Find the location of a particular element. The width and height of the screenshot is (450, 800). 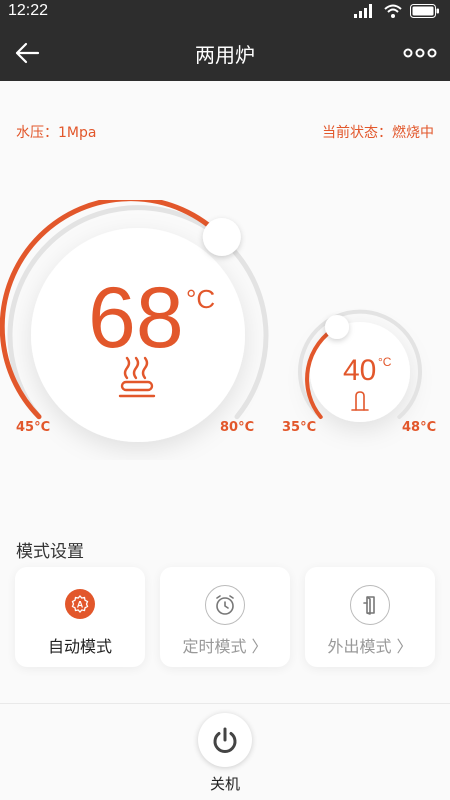

water-max-label: 48°C is located at coordinates (419, 427).